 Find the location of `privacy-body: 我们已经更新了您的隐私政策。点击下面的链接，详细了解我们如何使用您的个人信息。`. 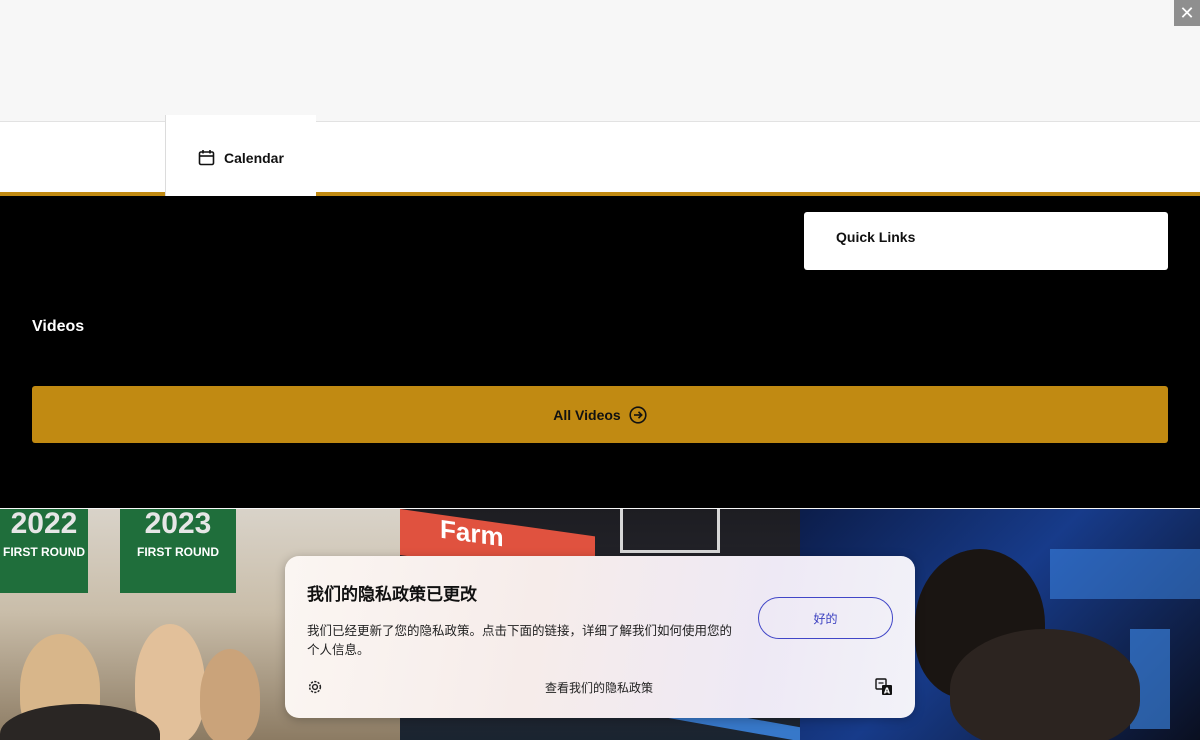

privacy-body: 我们已经更新了您的隐私政策。点击下面的链接，详细了解我们如何使用您的个人信息。 is located at coordinates (520, 640).